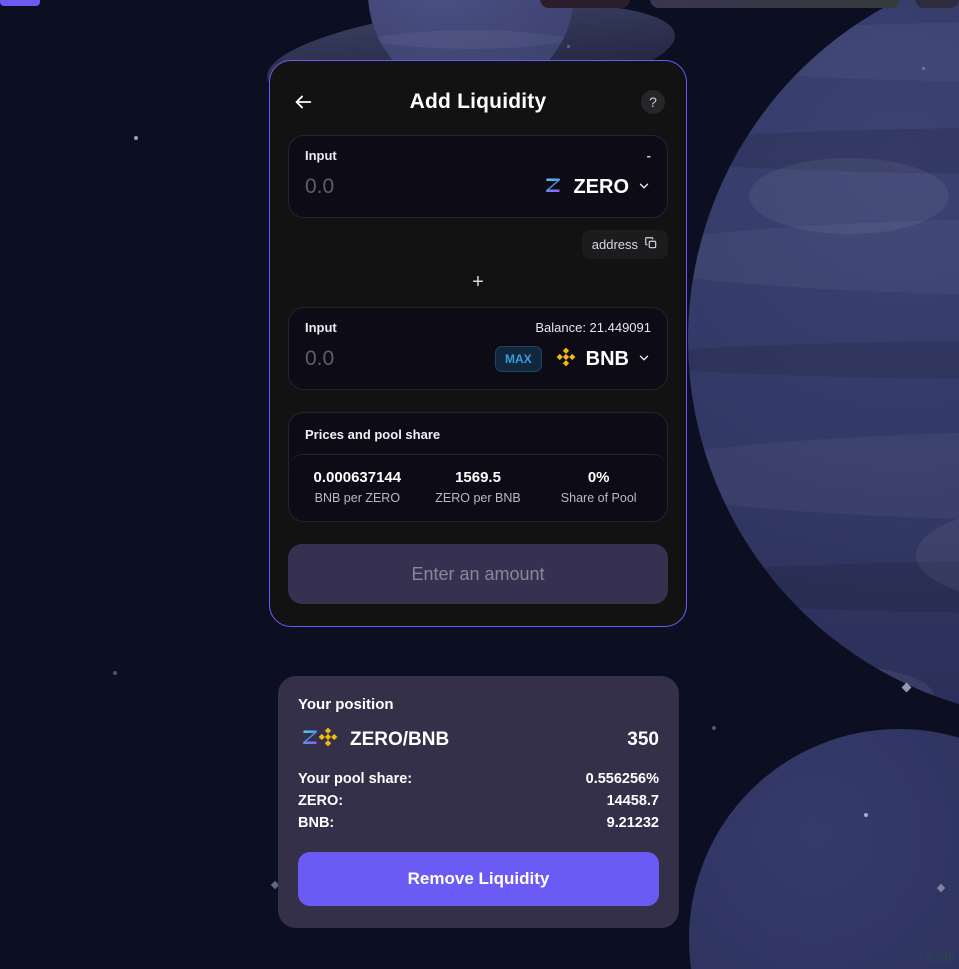  Describe the element at coordinates (632, 801) in the screenshot. I see `detail-value: 14458.7` at that location.